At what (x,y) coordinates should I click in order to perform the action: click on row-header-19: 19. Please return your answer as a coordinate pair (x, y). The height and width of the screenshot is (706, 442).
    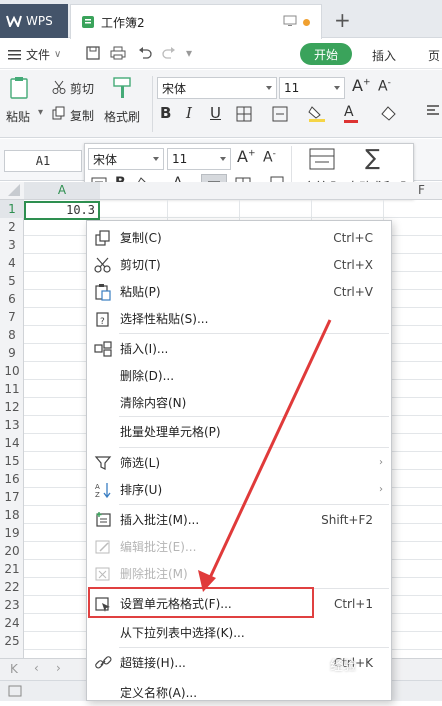
    Looking at the image, I should click on (12, 533).